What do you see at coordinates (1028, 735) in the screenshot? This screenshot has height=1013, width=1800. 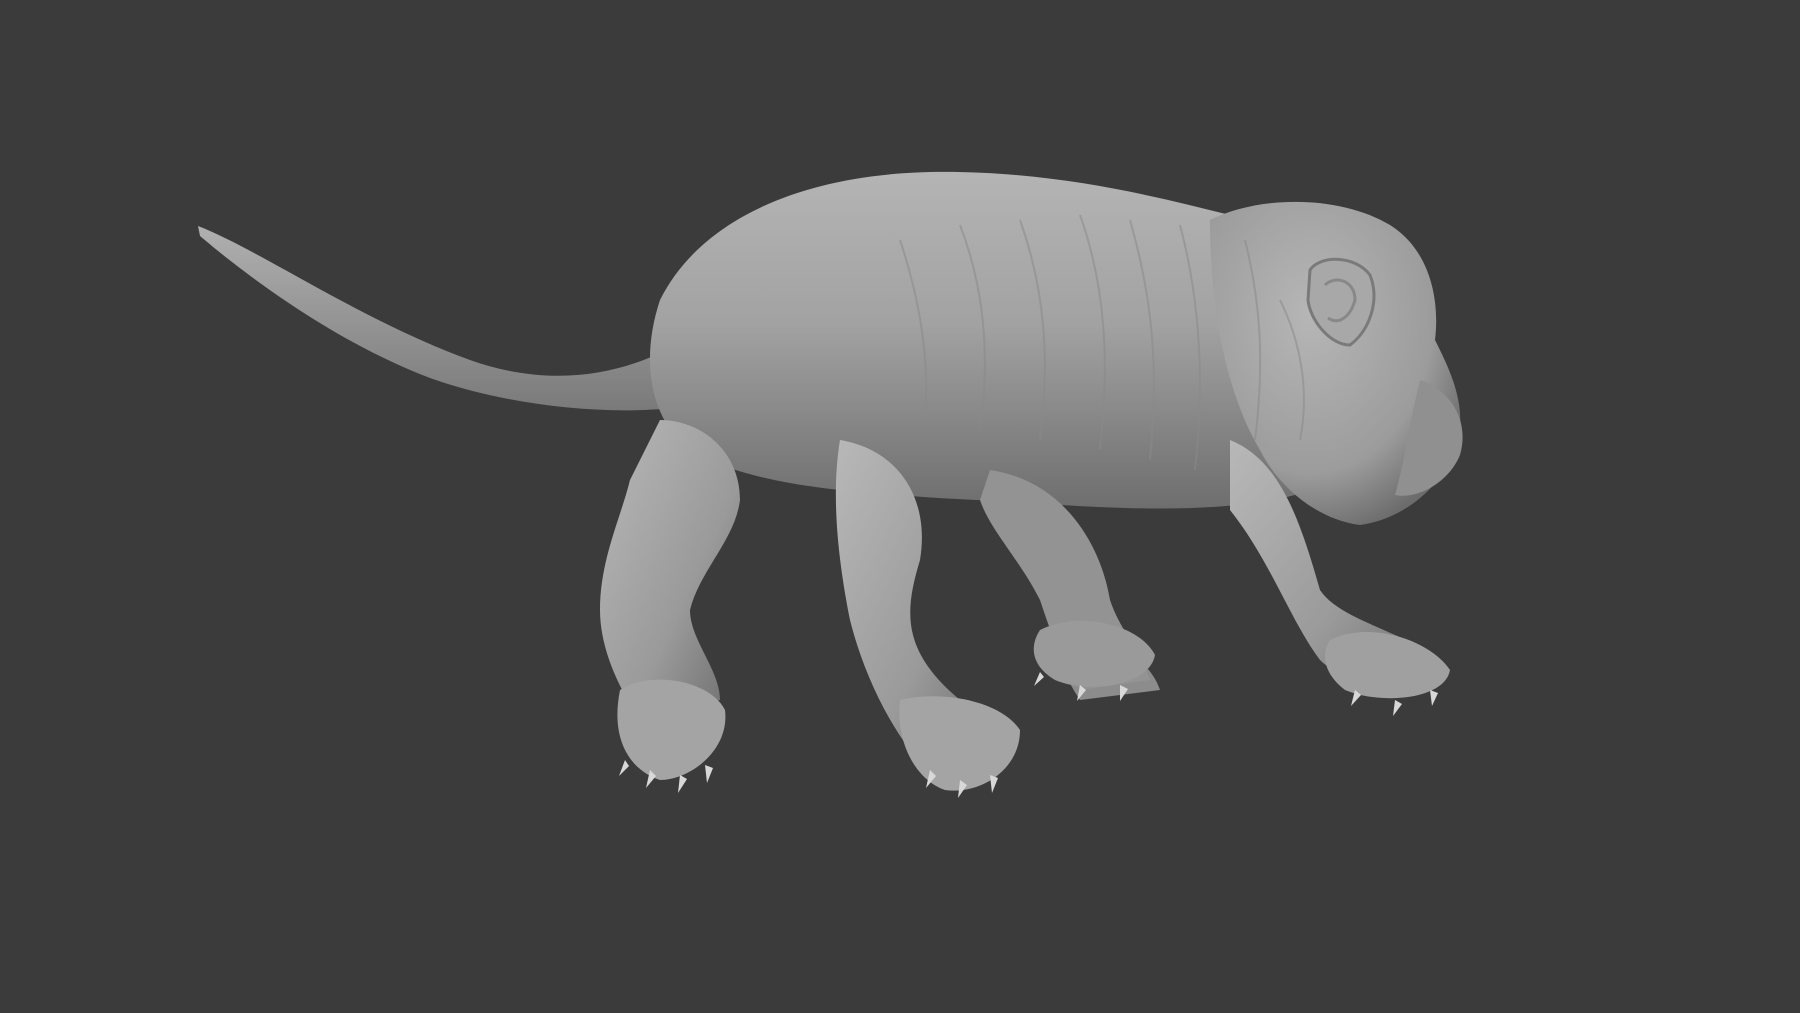 I see `claws` at bounding box center [1028, 735].